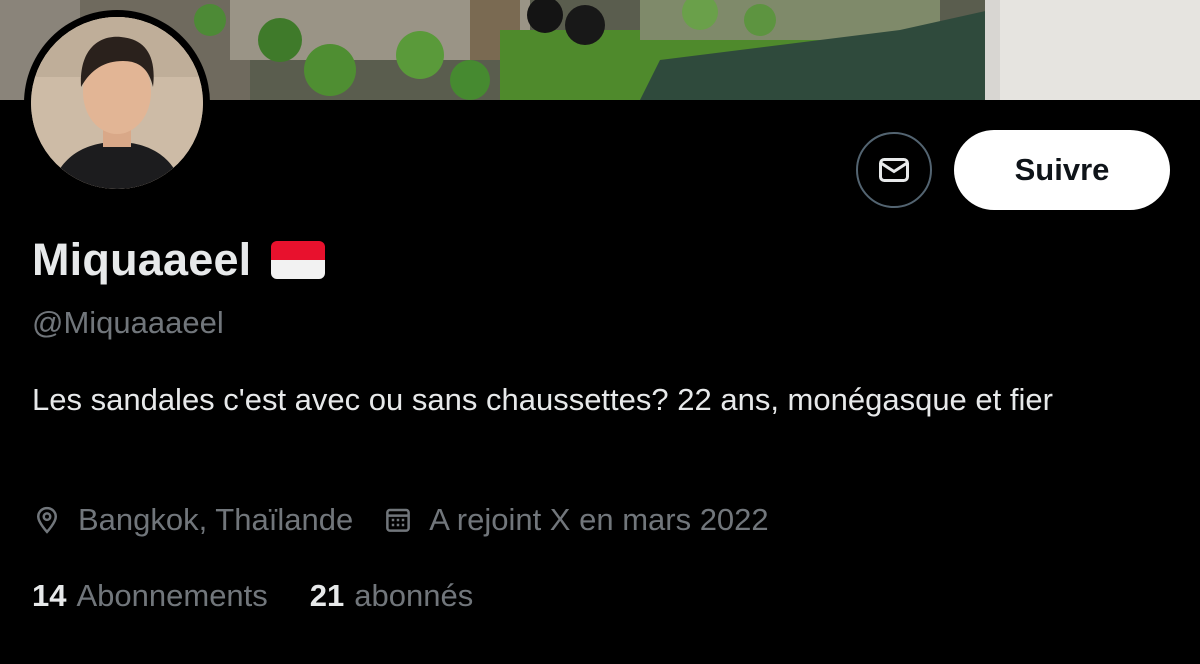 Image resolution: width=1200 pixels, height=664 pixels. What do you see at coordinates (599, 519) in the screenshot?
I see `joined-text: A rejoint X en mars 2022` at bounding box center [599, 519].